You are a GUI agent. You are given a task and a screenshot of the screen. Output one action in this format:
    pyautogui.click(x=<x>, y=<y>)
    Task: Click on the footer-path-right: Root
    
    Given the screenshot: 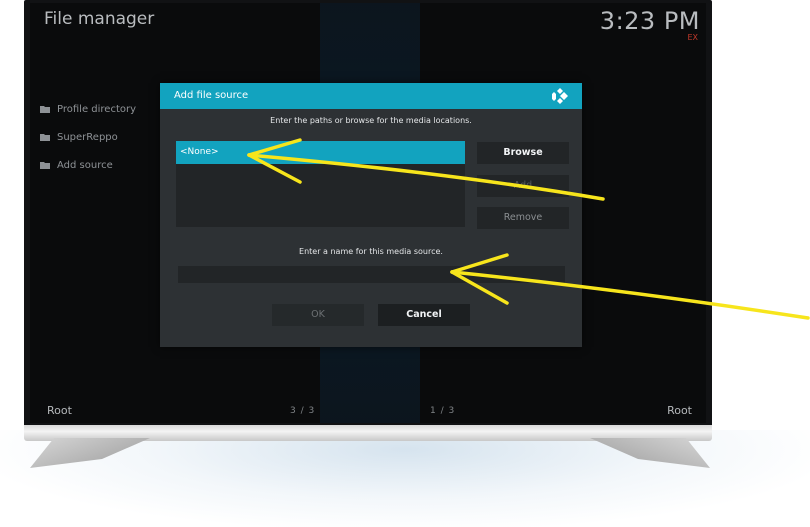 What is the action you would take?
    pyautogui.click(x=679, y=410)
    